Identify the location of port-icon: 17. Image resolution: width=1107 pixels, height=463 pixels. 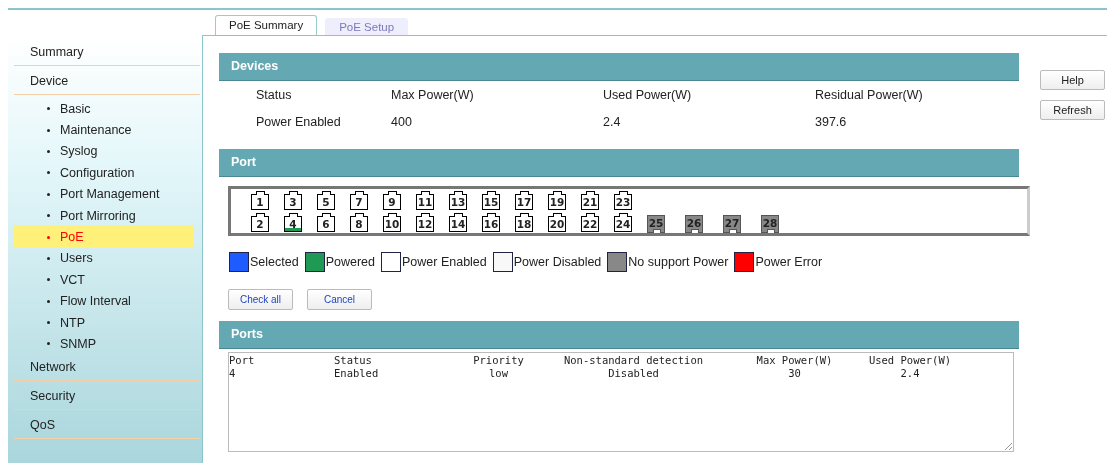
(524, 202).